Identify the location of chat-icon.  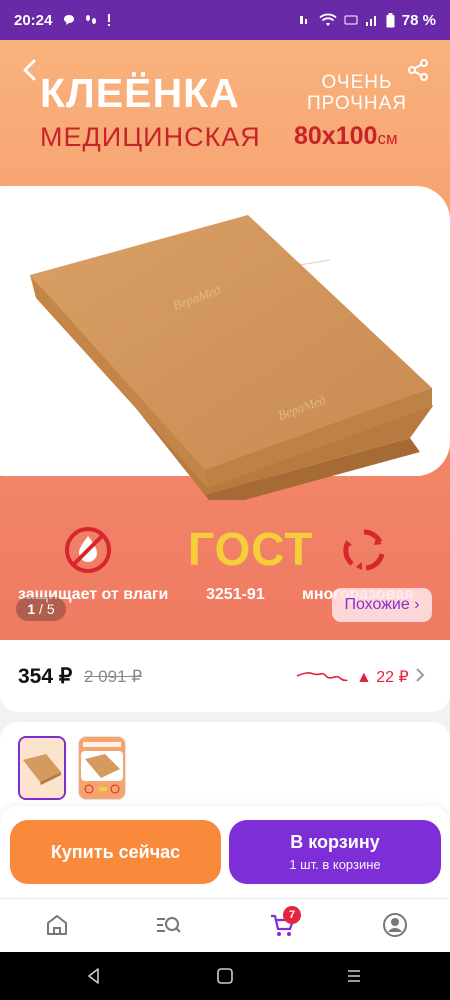
(69, 20).